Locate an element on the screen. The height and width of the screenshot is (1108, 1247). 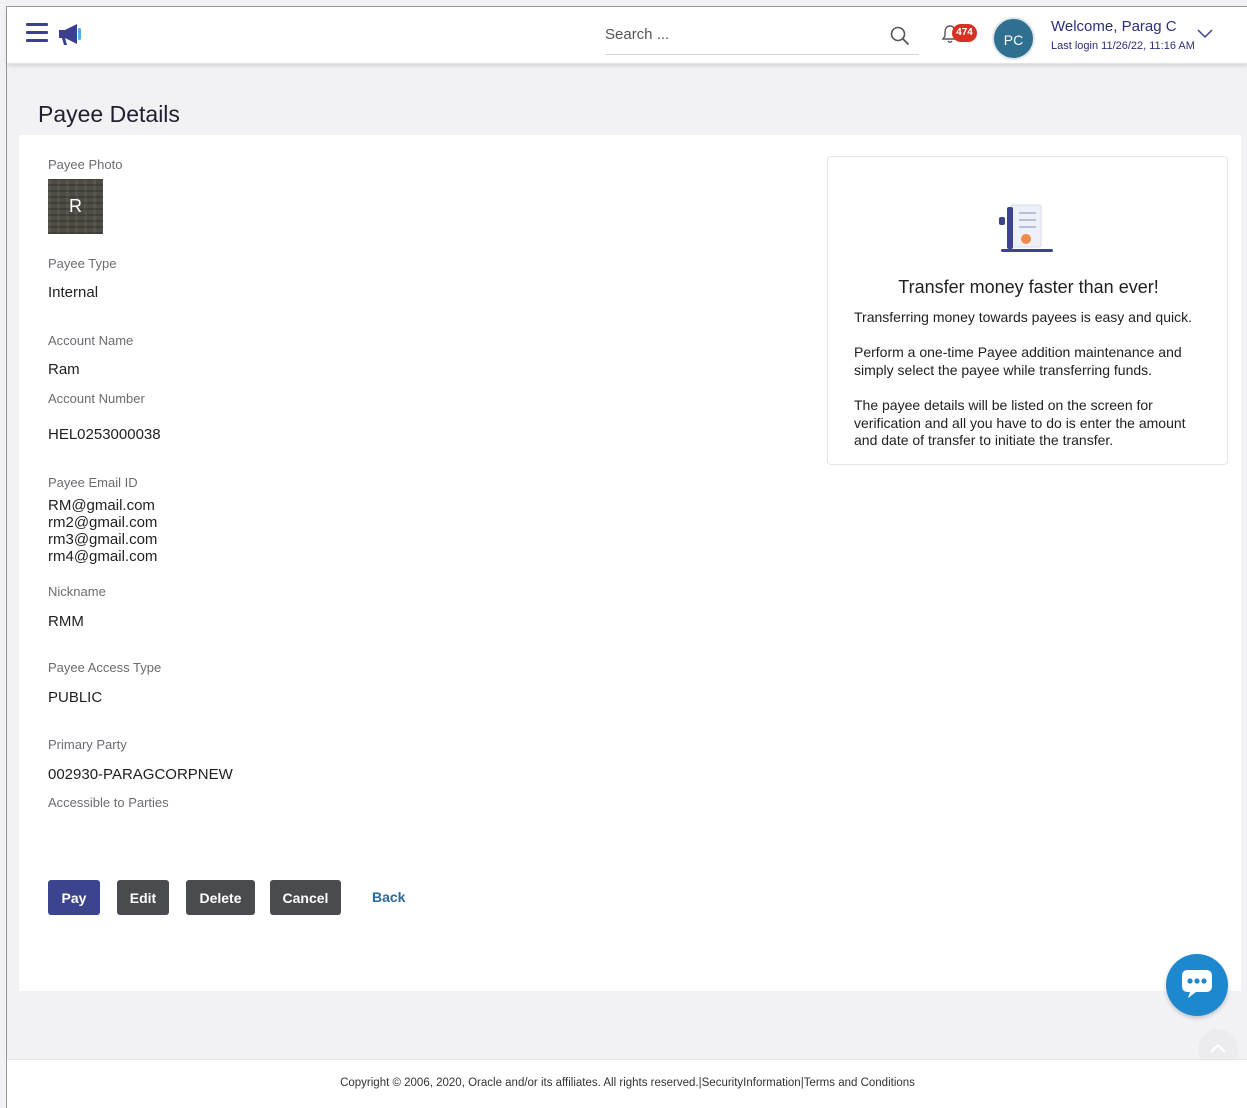
payee-photo-label: Payee Photo is located at coordinates (85, 164).